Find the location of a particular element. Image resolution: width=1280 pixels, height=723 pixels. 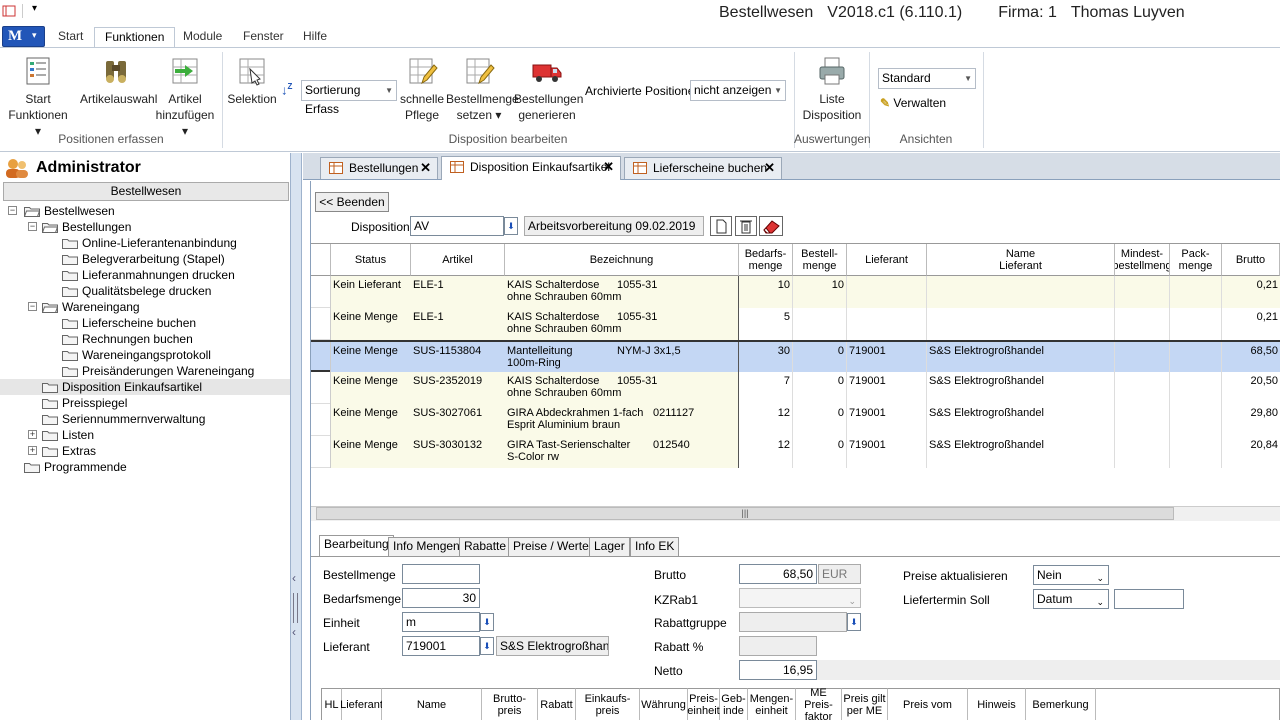

cell-packmenge is located at coordinates (1196, 292).